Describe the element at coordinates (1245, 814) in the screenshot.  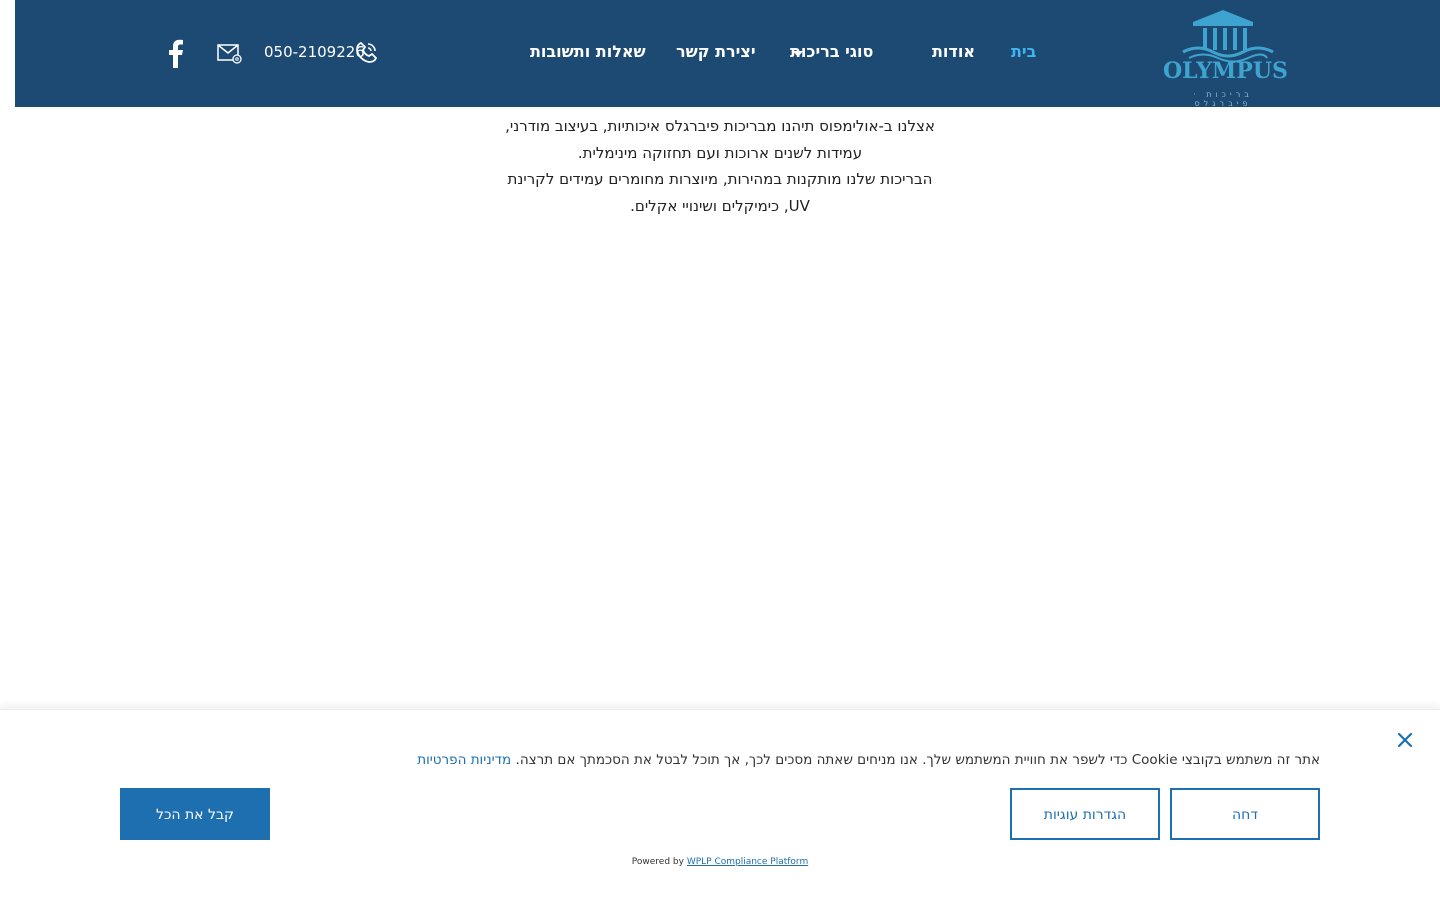
I see `reject-button: דחה` at that location.